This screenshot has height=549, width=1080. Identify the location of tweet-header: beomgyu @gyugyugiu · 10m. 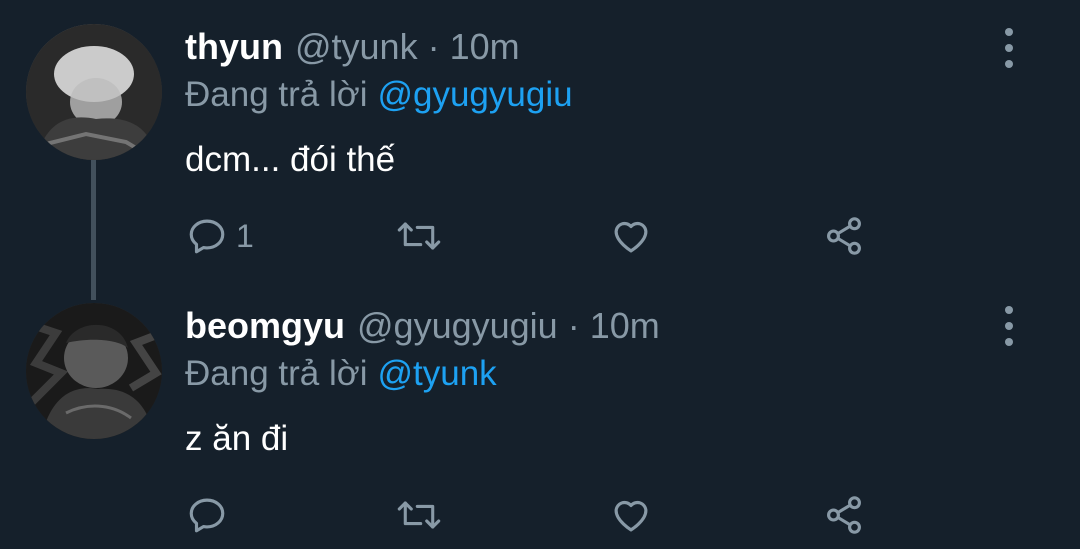
(422, 326).